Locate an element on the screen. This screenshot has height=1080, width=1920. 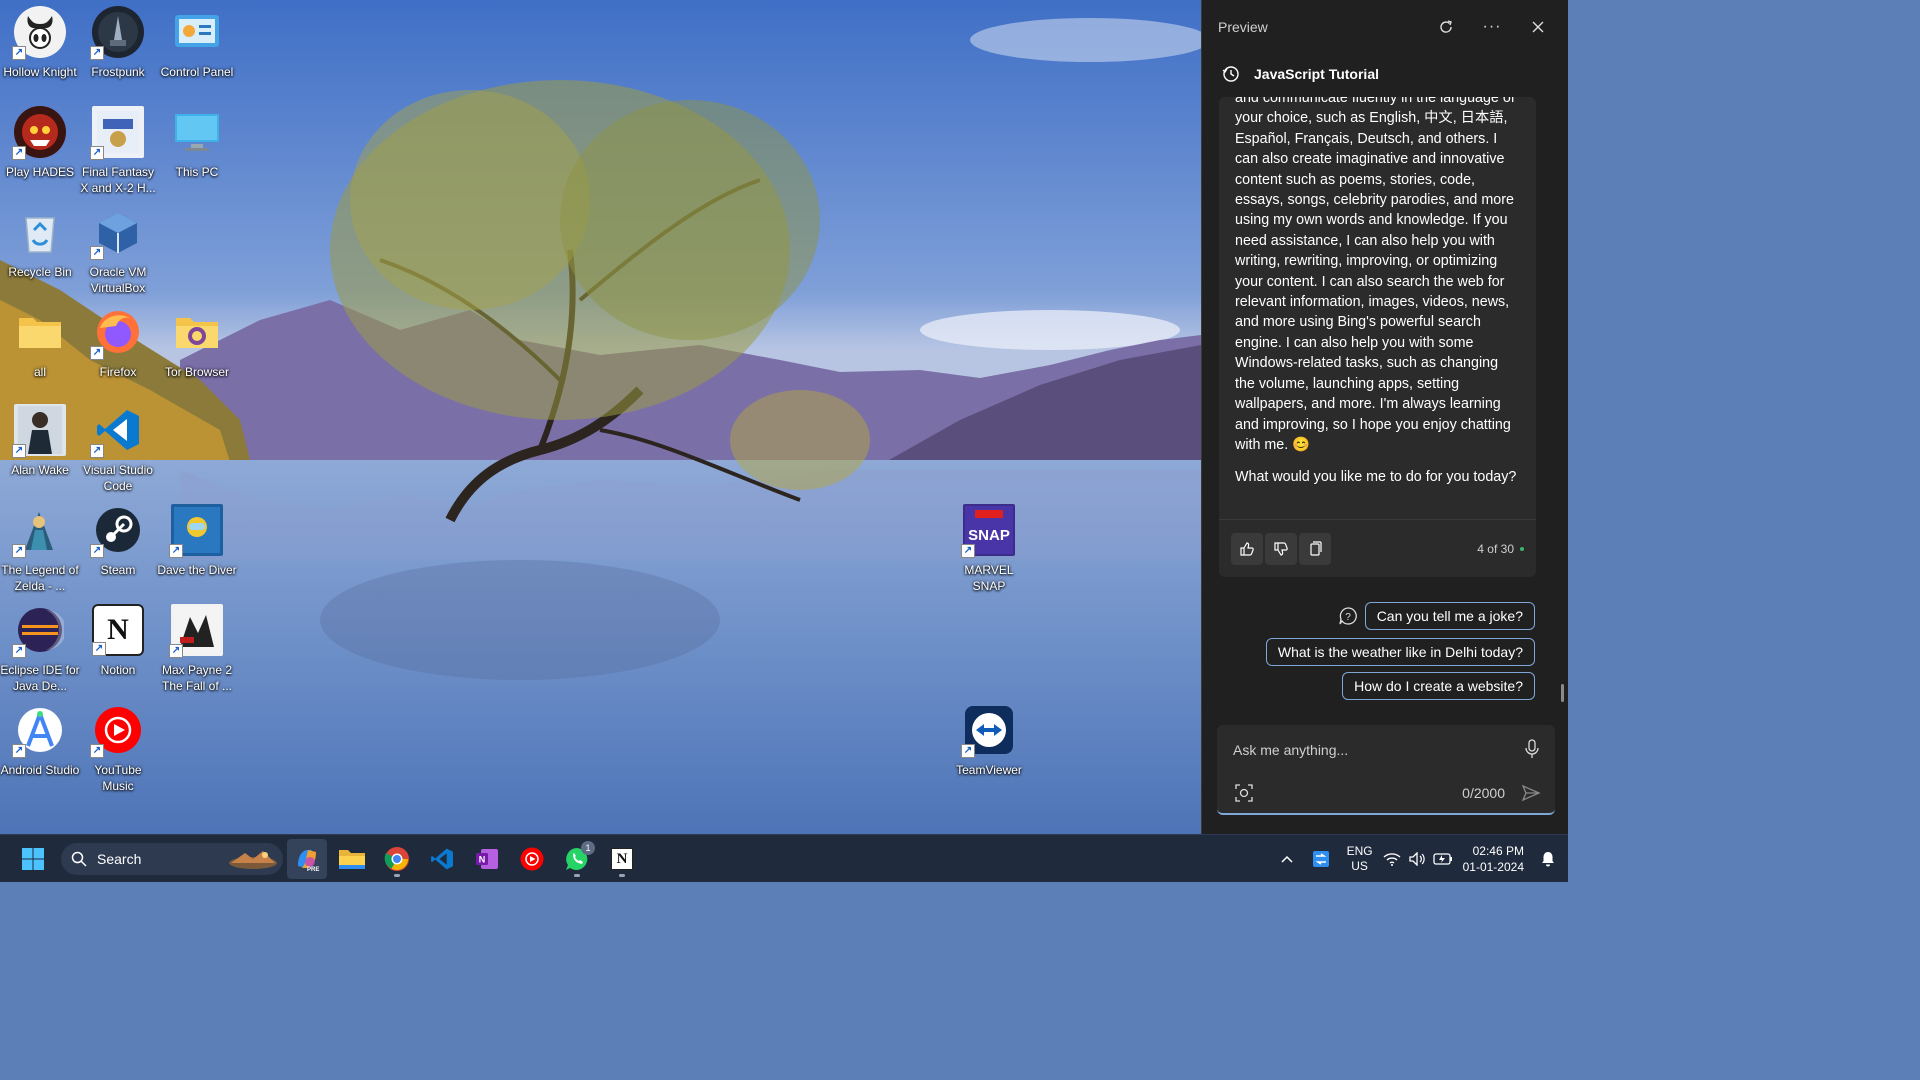
suggestion-chip: What is the weather like in Delhi today? is located at coordinates (1400, 652).